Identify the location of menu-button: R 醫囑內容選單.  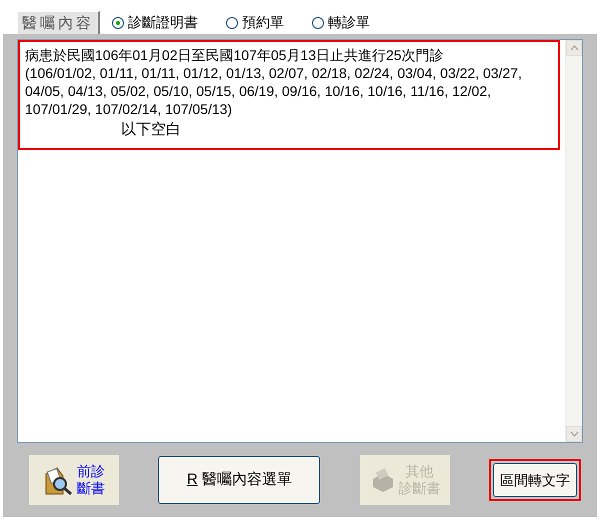
(239, 480).